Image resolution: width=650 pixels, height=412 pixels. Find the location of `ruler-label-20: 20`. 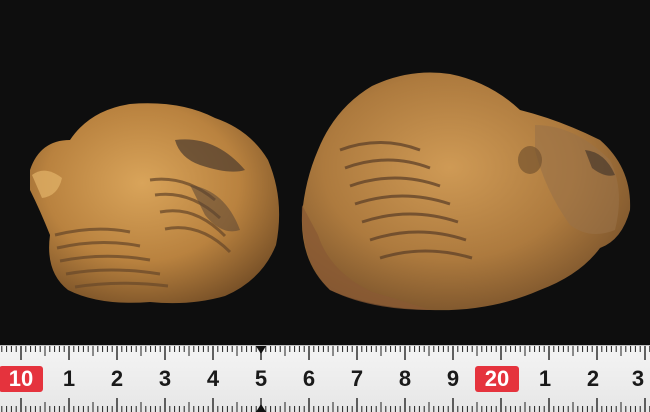

ruler-label-20: 20 is located at coordinates (497, 379).